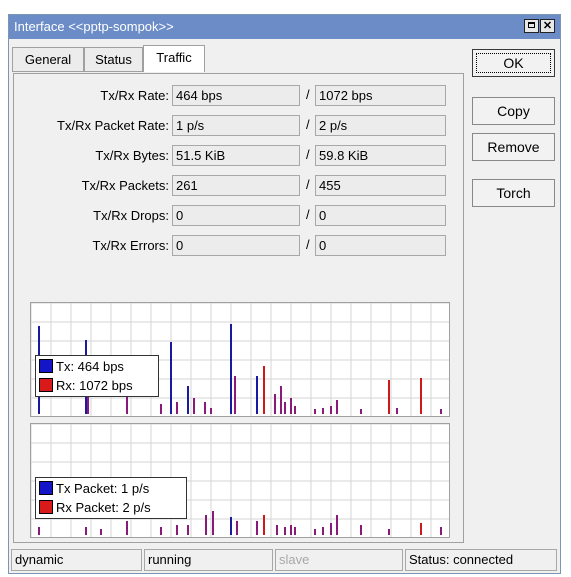  I want to click on window-title: Interface <<pptp-sompok>>, so click(94, 26).